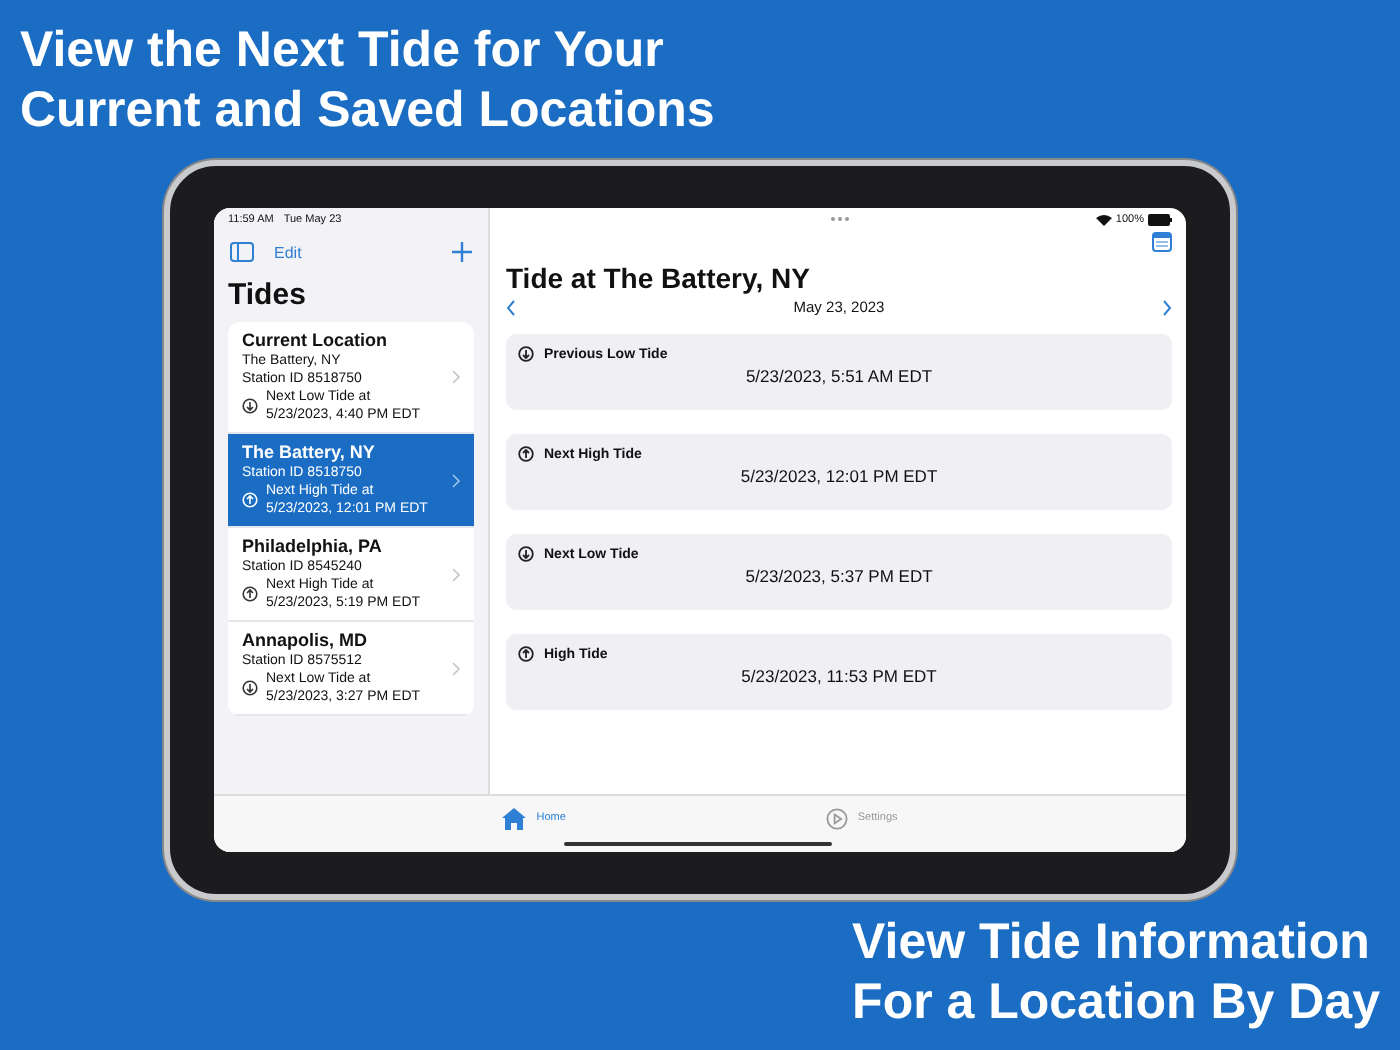 This screenshot has width=1400, height=1050. I want to click on location-name: Current Location, so click(316, 341).